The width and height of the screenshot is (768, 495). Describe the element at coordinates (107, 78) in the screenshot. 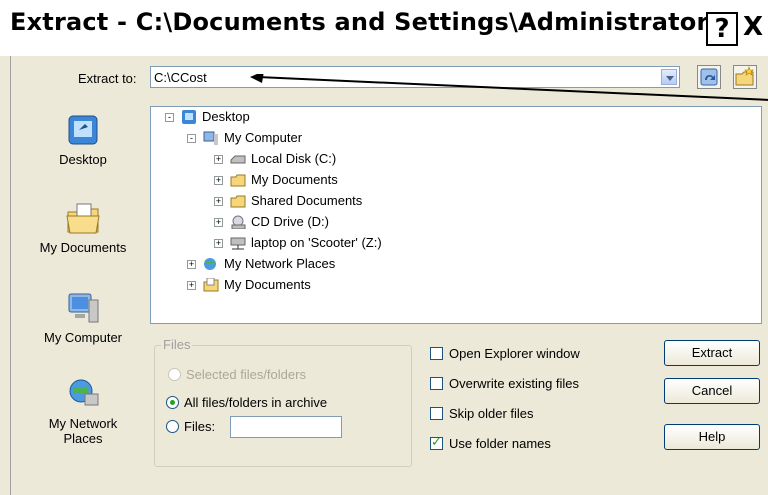

I see `extract-to-label: Extract to:` at that location.